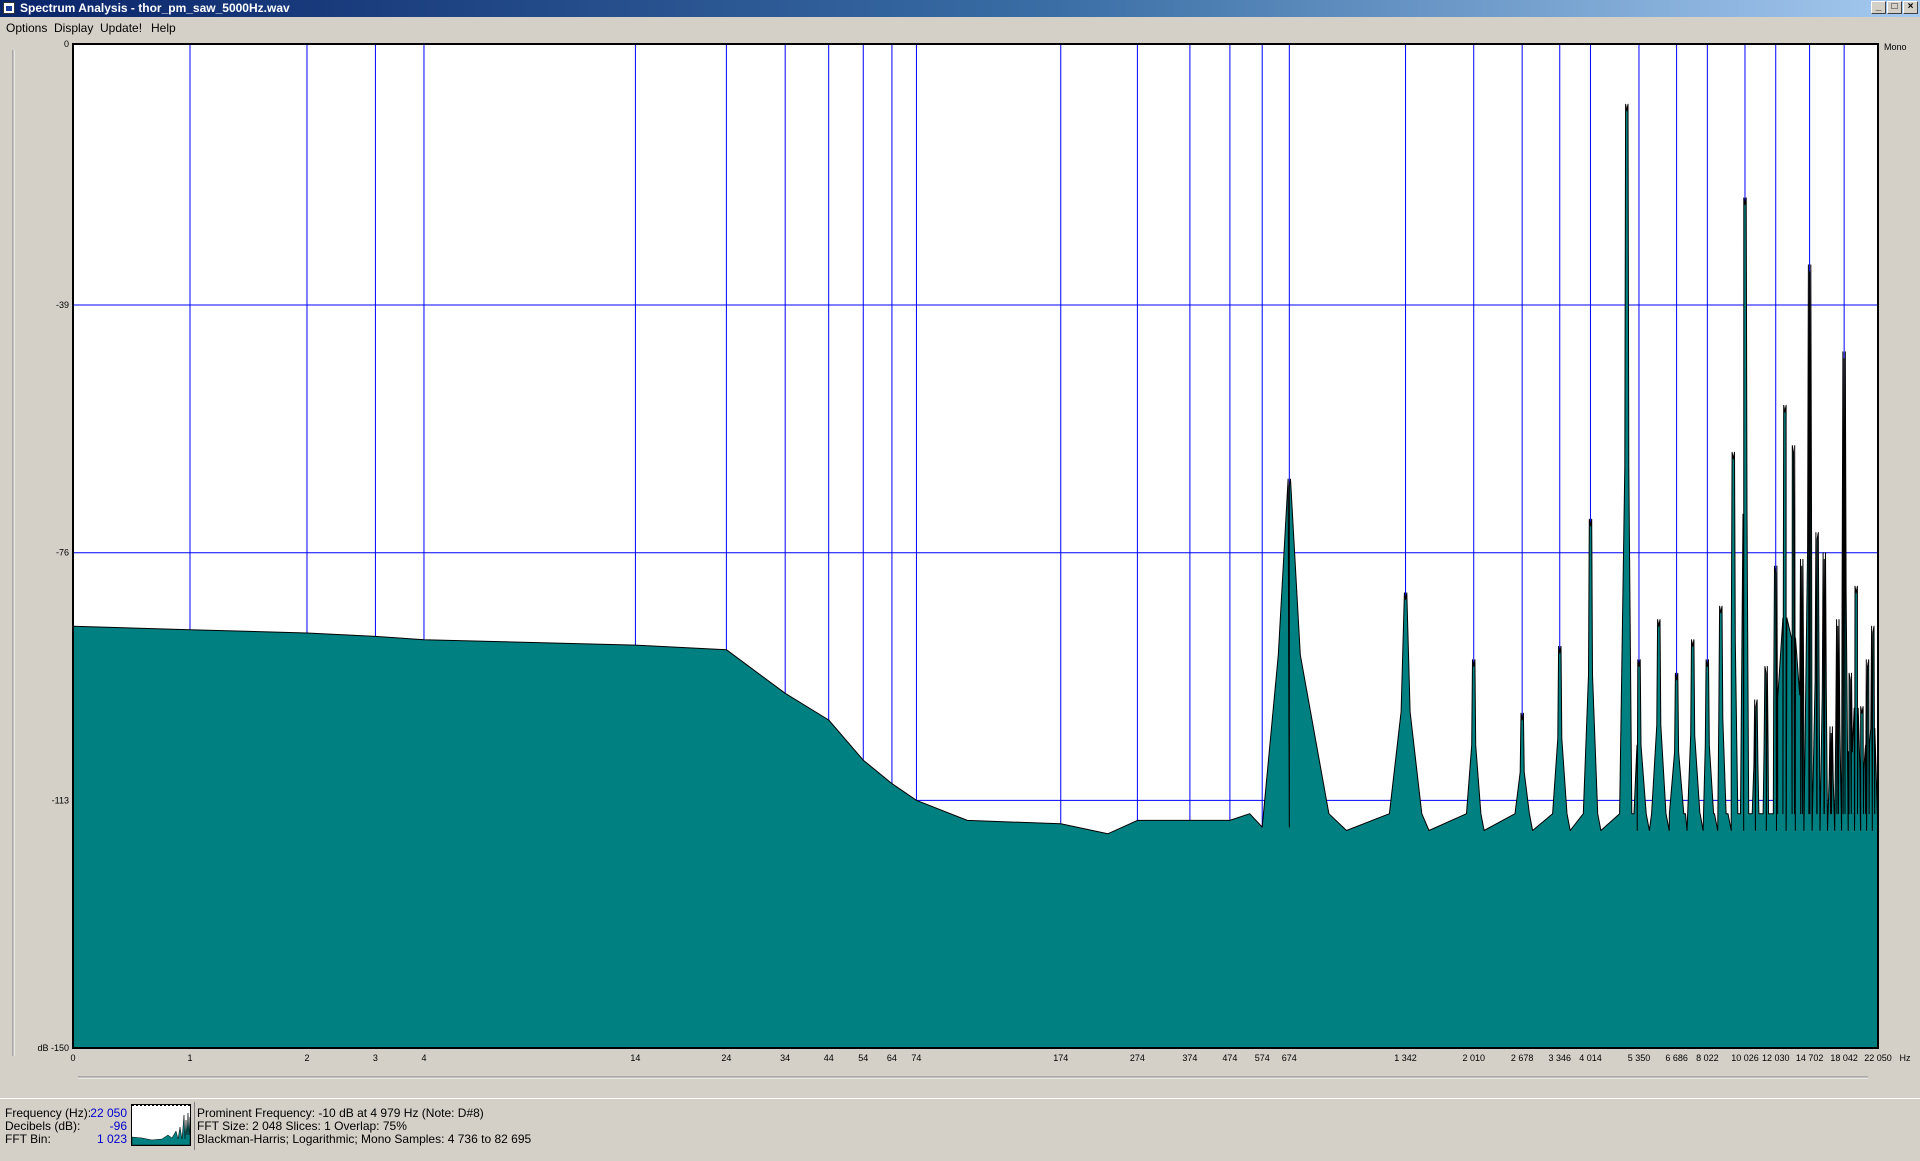 Image resolution: width=1920 pixels, height=1161 pixels. Describe the element at coordinates (1229, 1058) in the screenshot. I see `x-tick-label: 474` at that location.